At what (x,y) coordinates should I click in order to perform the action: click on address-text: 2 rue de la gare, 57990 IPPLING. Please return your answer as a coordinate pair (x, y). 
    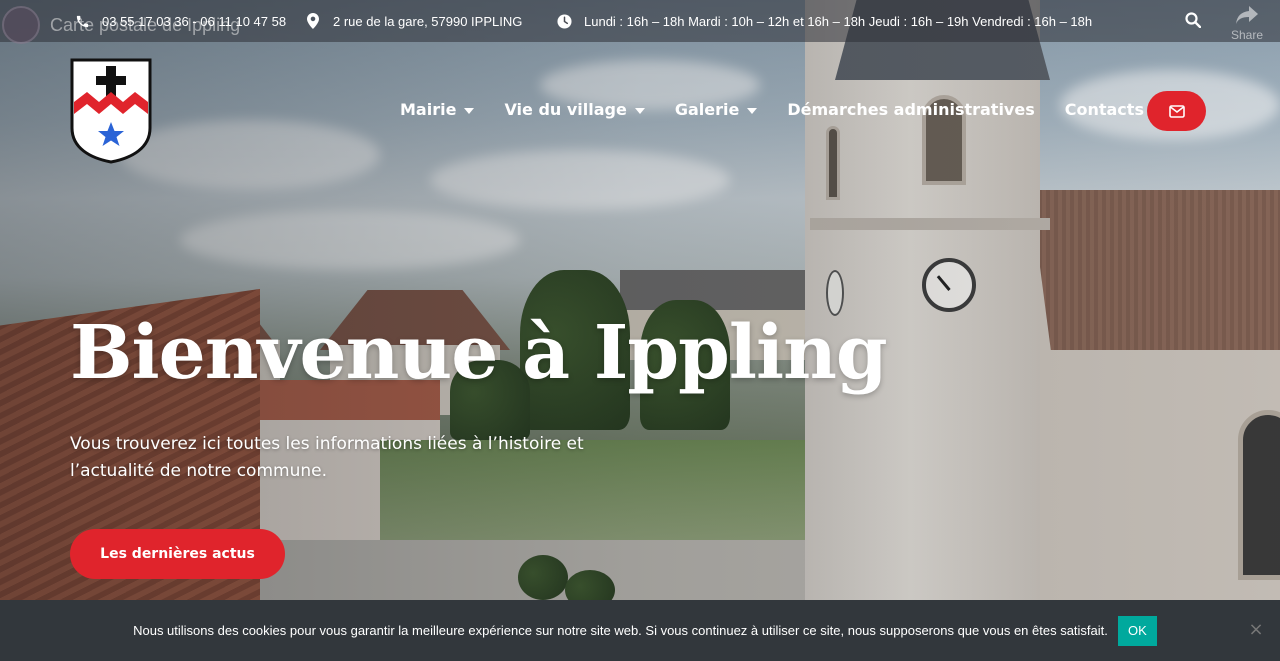
    Looking at the image, I should click on (428, 21).